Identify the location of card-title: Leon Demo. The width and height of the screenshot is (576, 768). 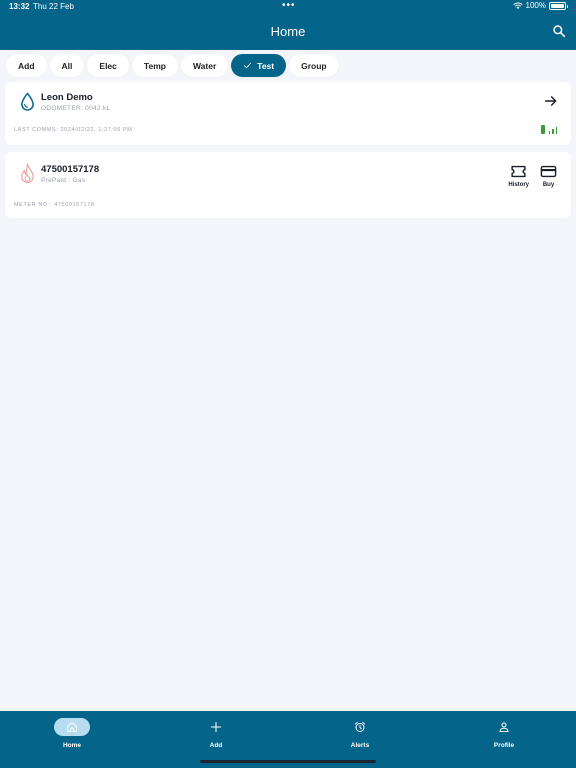
(67, 97).